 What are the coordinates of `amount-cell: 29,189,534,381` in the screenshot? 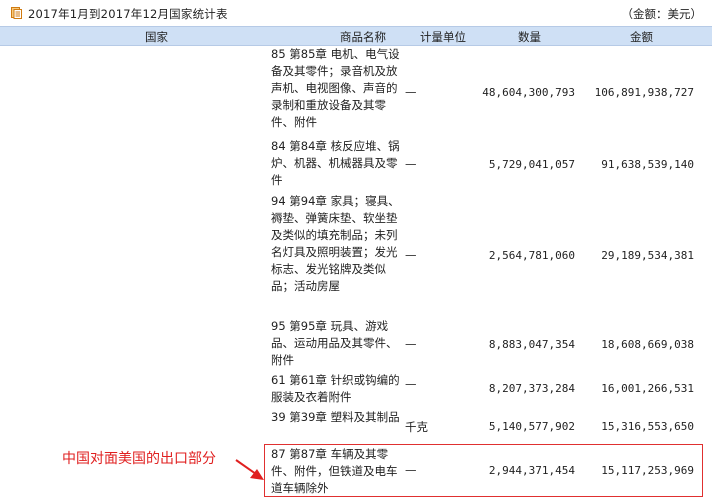 It's located at (647, 255).